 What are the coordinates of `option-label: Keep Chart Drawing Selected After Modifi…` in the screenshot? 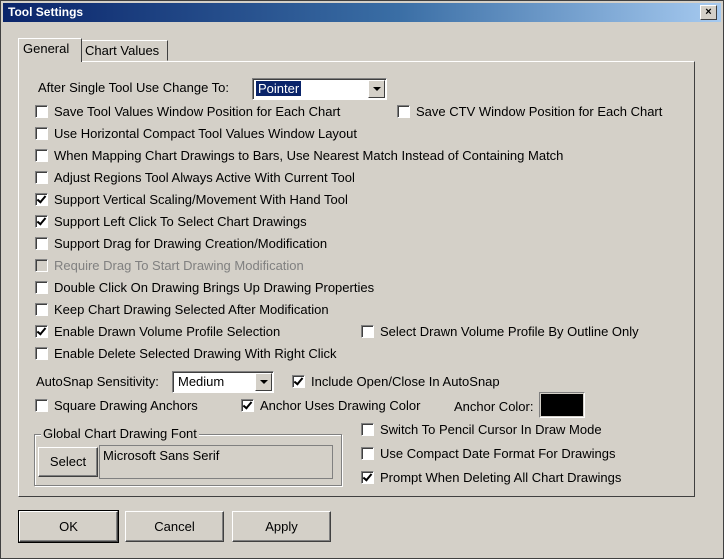 It's located at (191, 309).